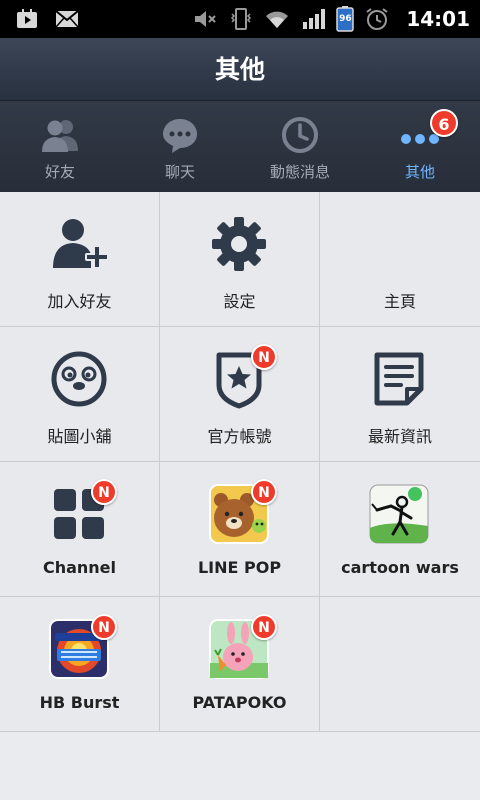 The width and height of the screenshot is (480, 800). Describe the element at coordinates (399, 379) in the screenshot. I see `news-icon` at that location.